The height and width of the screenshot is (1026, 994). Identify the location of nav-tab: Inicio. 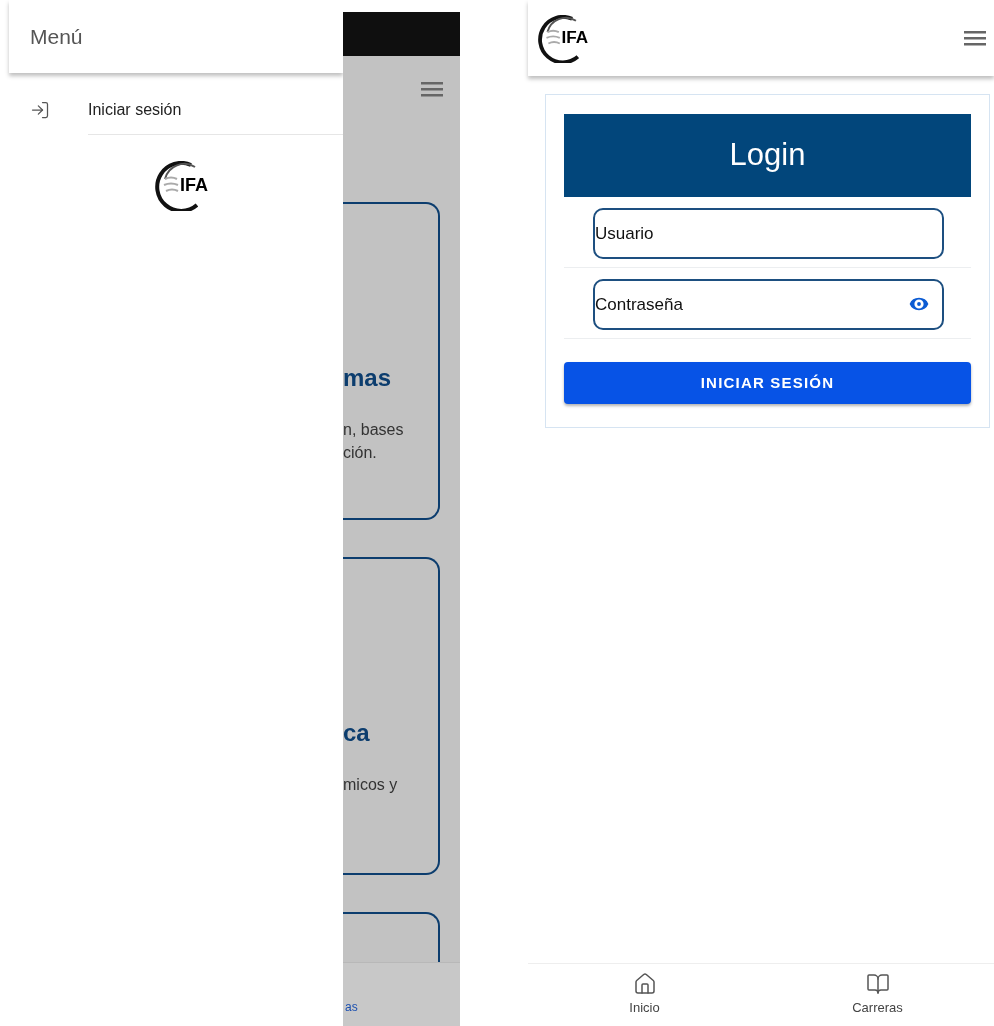
(644, 995).